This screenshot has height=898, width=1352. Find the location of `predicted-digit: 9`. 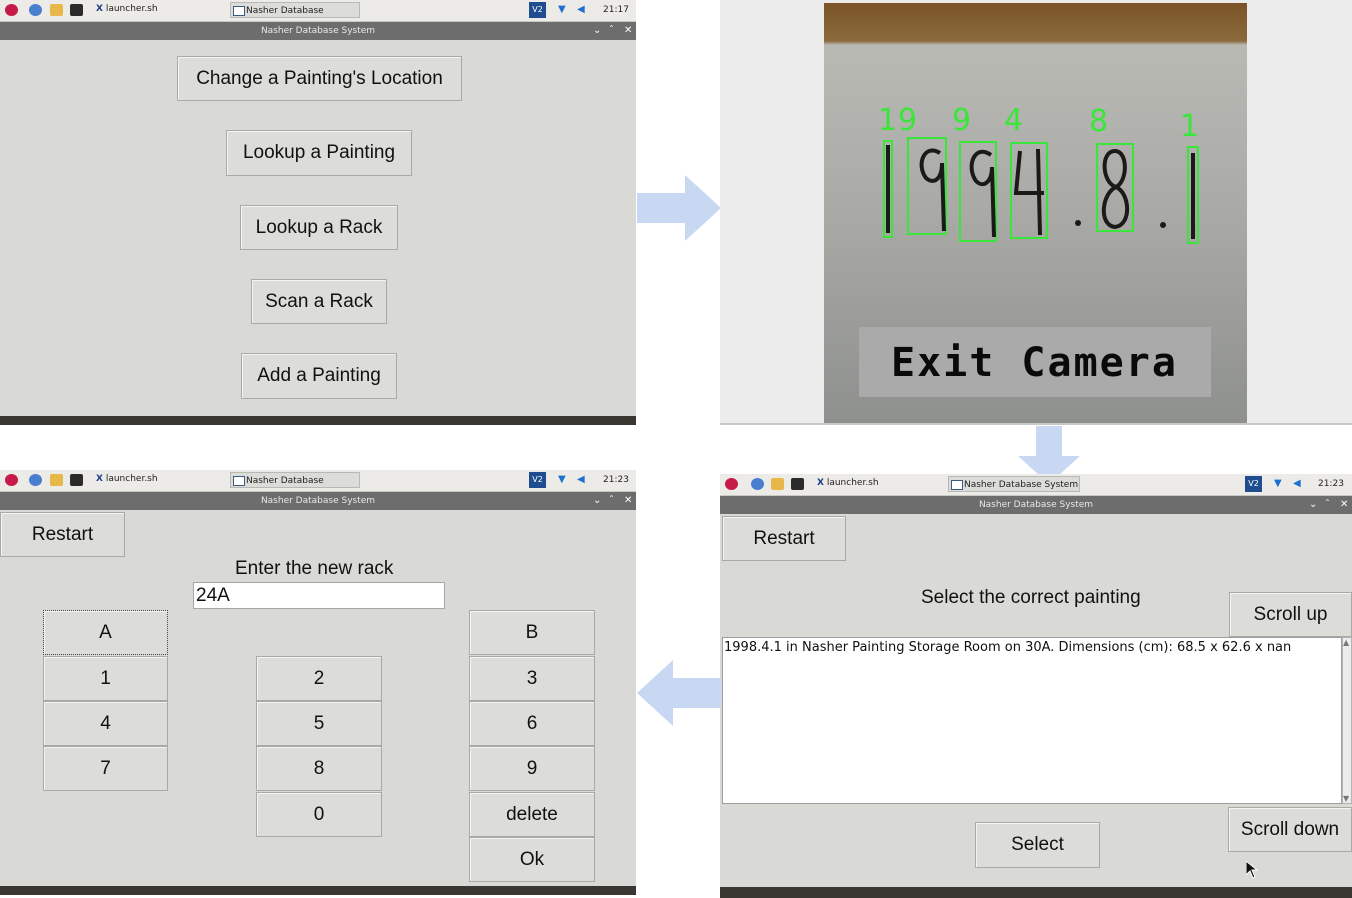

predicted-digit: 9 is located at coordinates (962, 120).